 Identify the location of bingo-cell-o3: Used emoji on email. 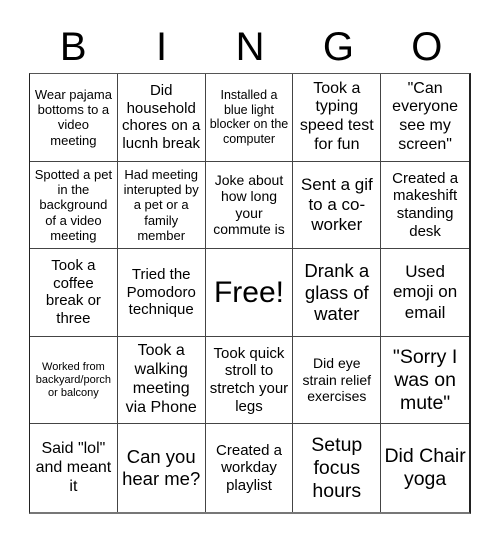
(425, 293).